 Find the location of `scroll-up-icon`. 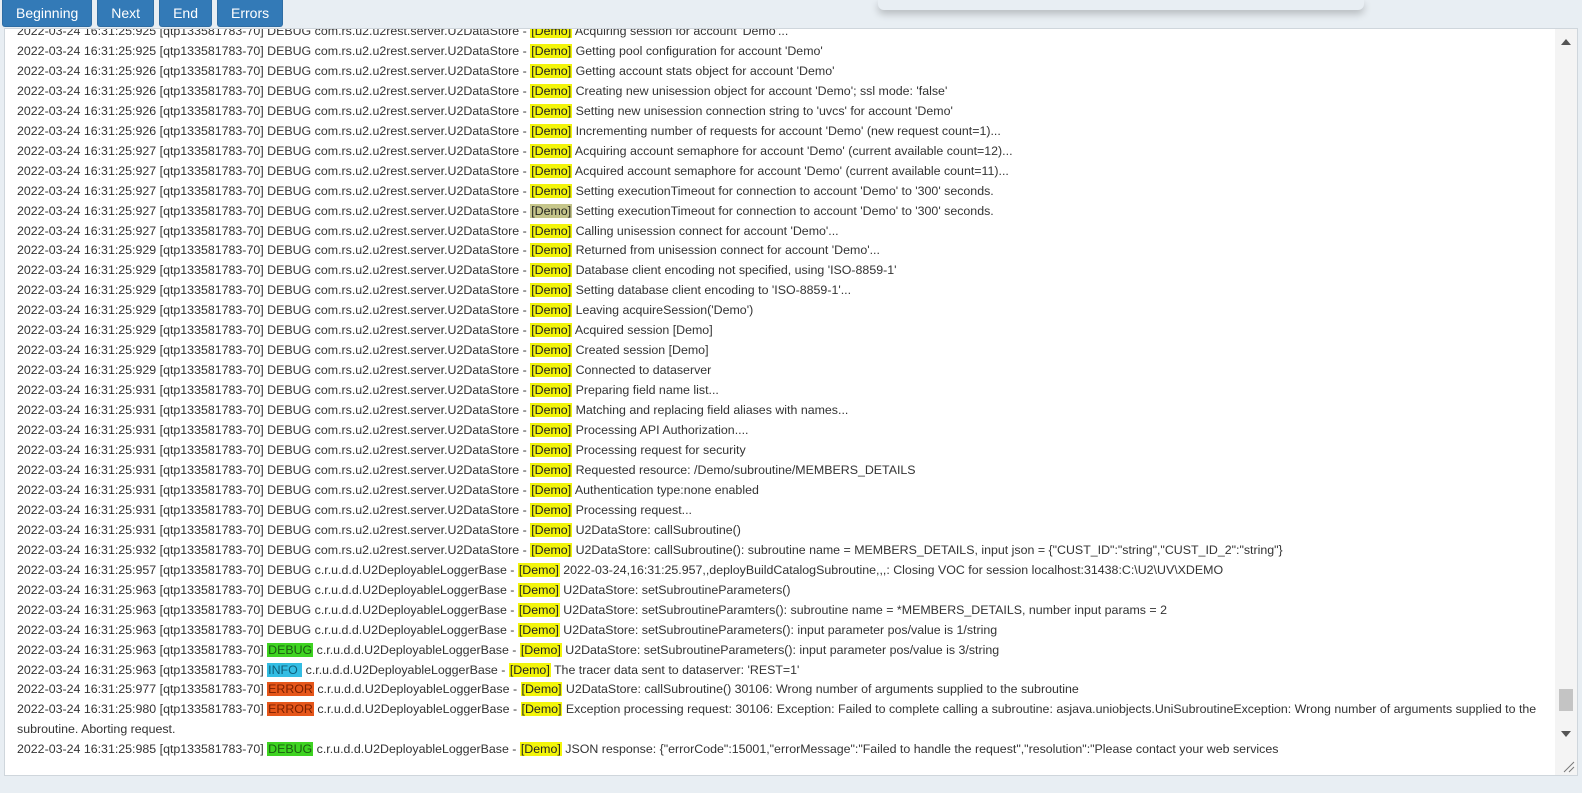

scroll-up-icon is located at coordinates (1566, 42).